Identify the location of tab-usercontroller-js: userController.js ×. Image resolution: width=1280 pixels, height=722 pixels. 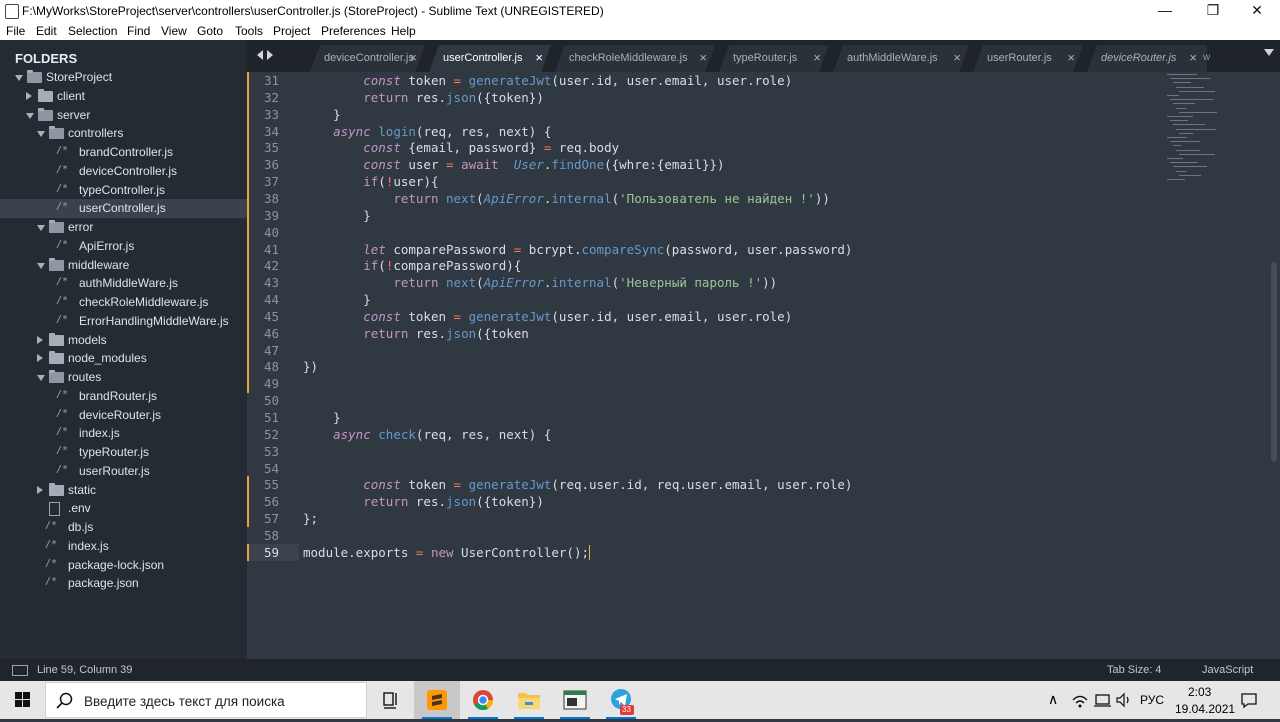
(484, 58).